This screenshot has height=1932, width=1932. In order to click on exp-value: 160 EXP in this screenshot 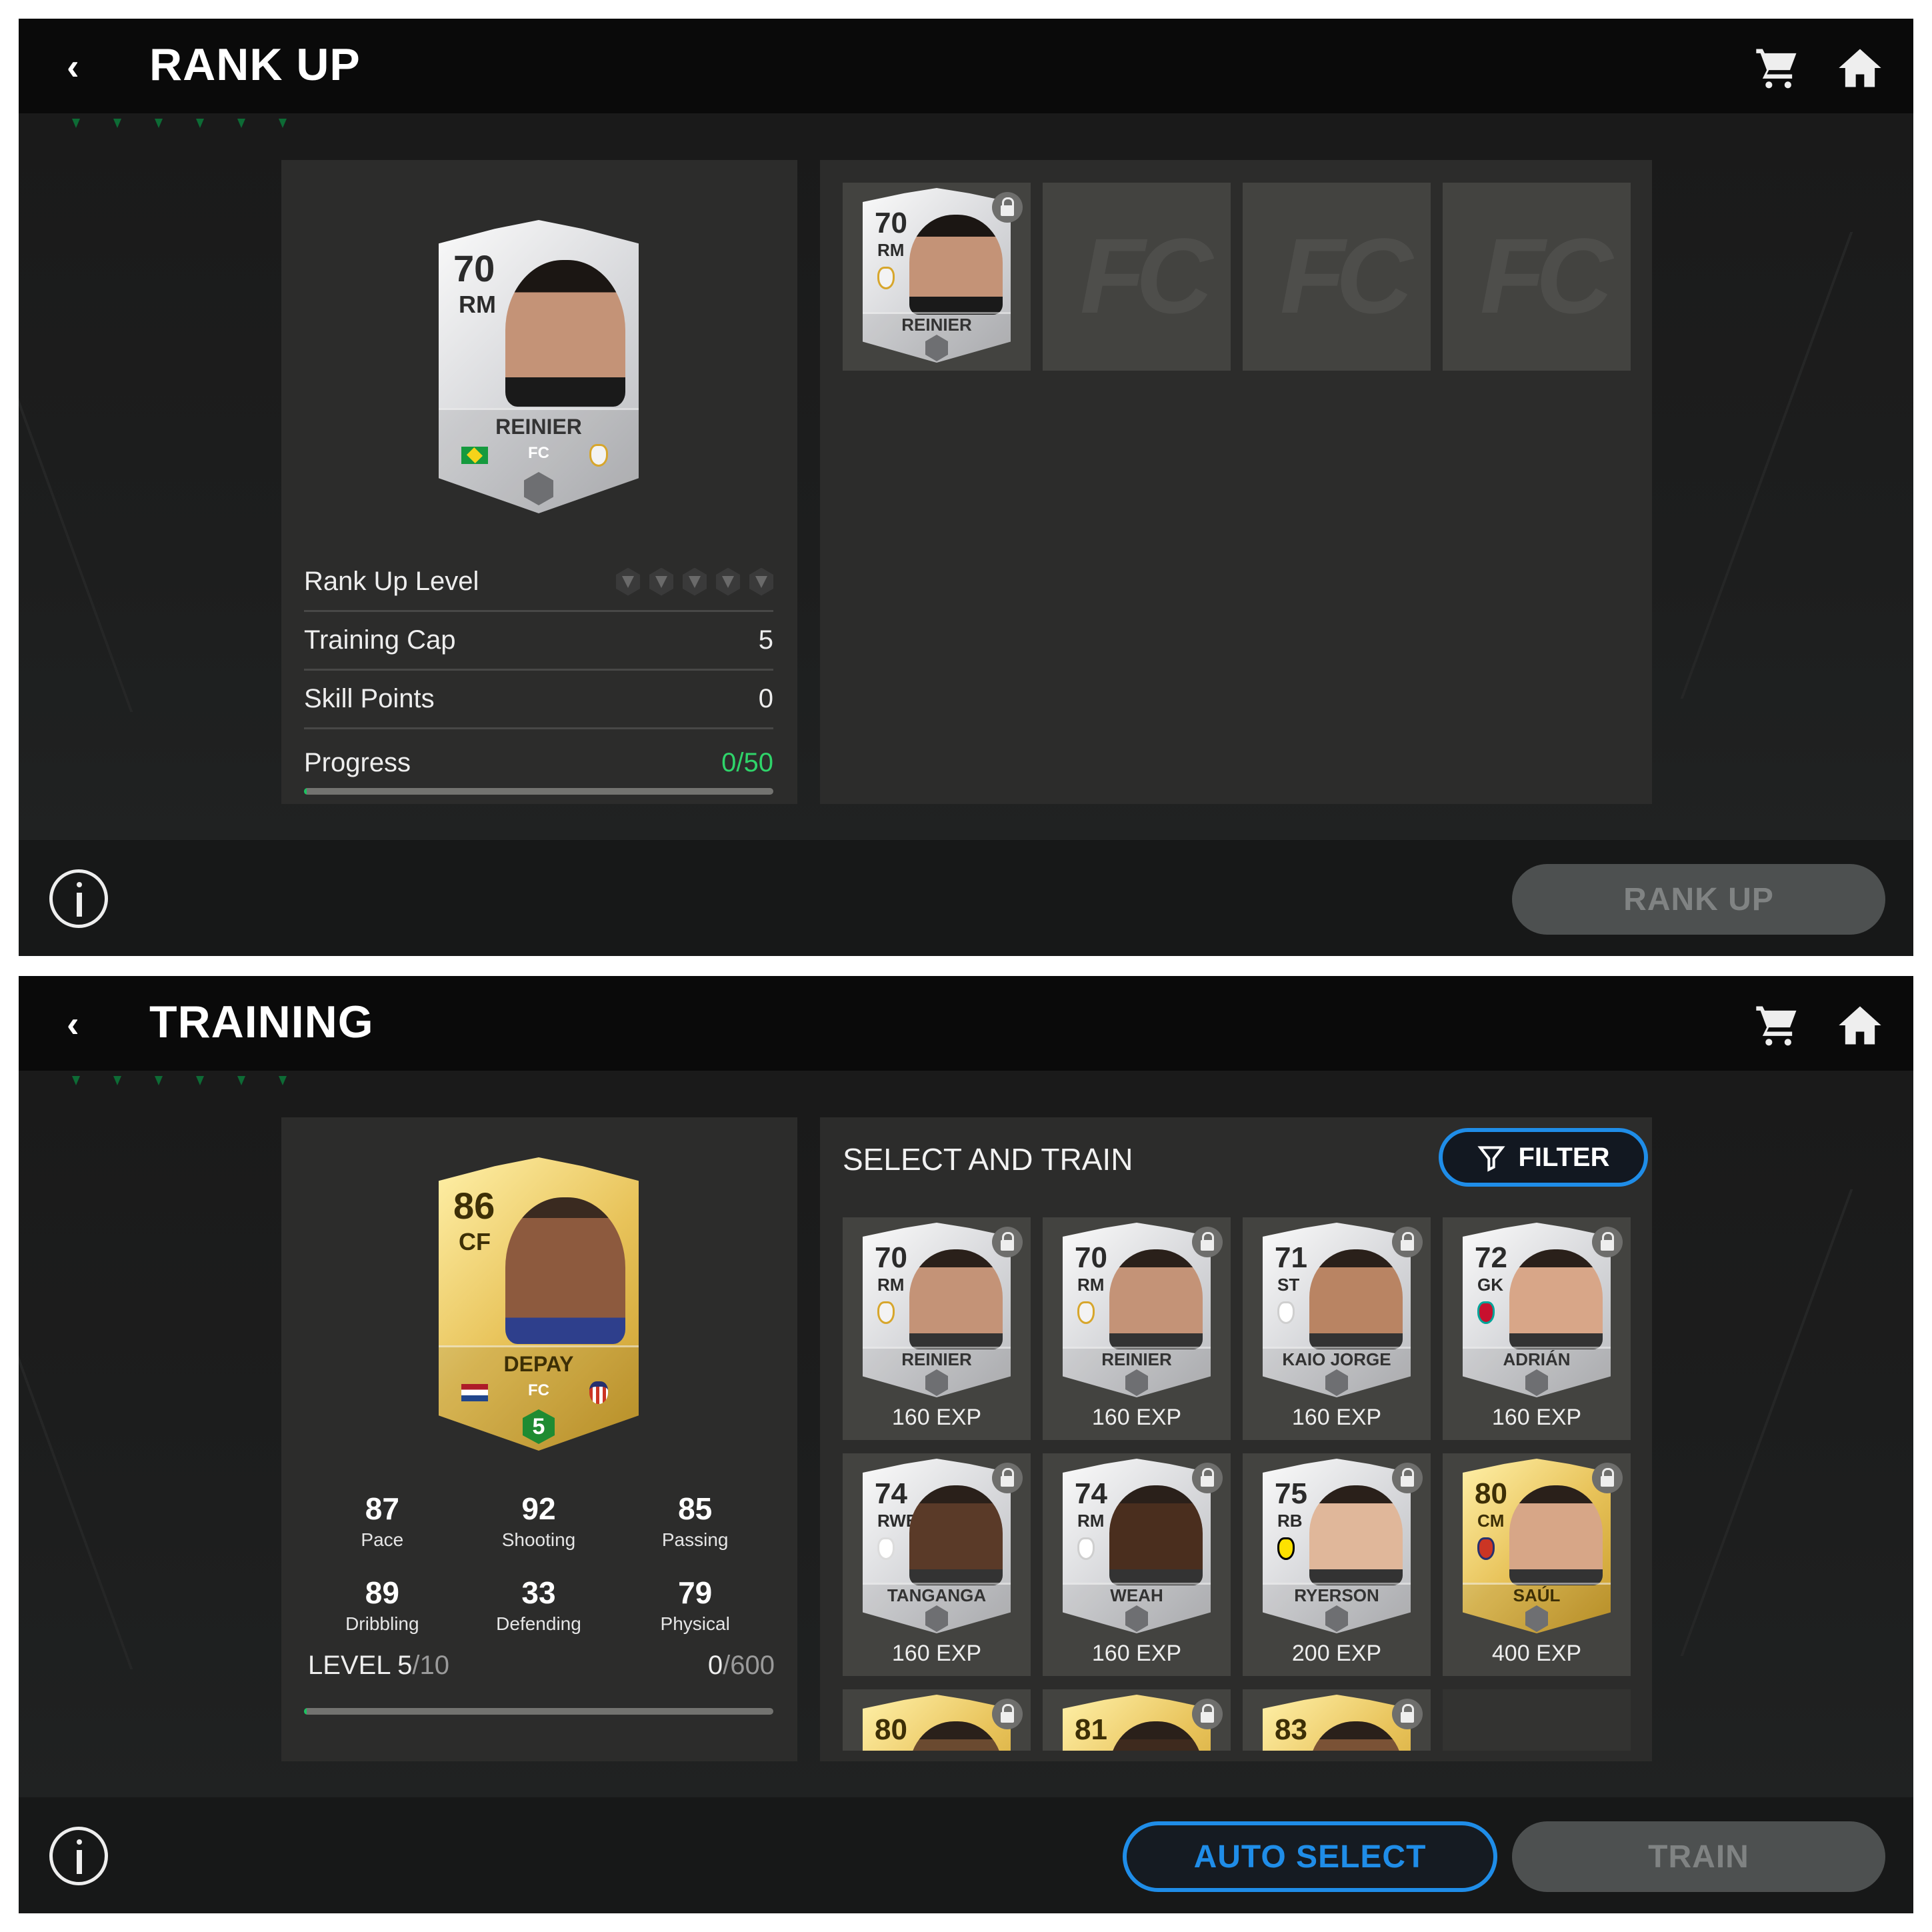, I will do `click(936, 1417)`.